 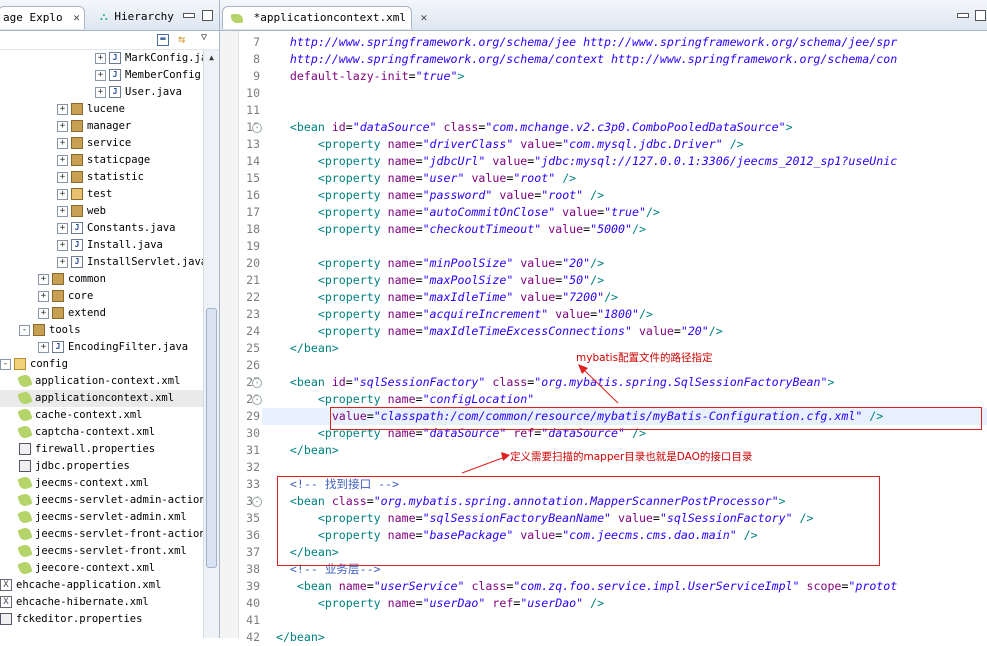 I want to click on tree-item: + J User.java, so click(x=101, y=92).